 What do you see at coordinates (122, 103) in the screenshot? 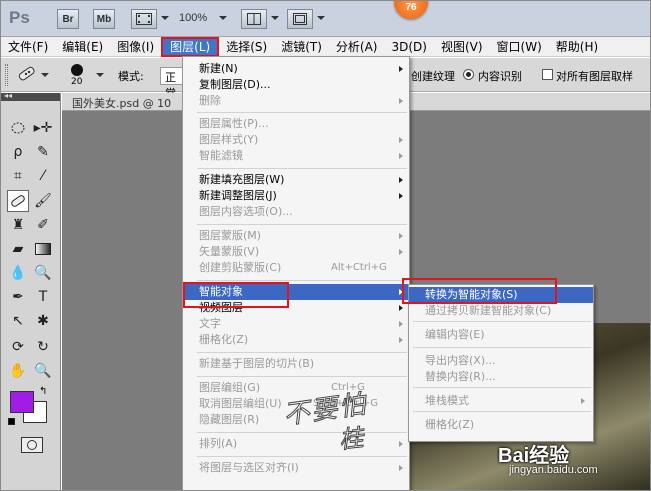
I see `document-title: 国外美女.psd @ 10` at bounding box center [122, 103].